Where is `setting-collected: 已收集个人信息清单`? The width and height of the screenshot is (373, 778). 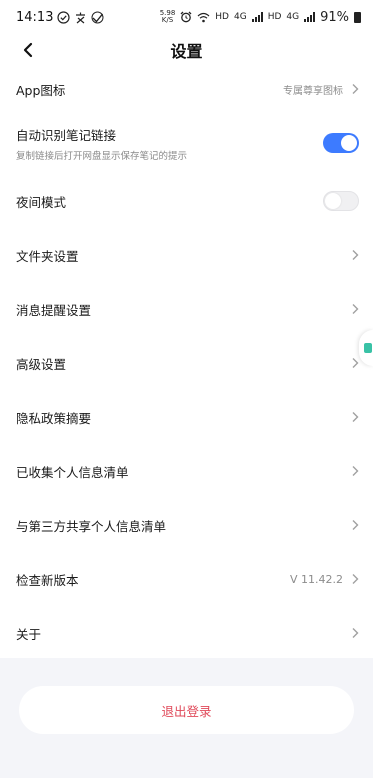 setting-collected: 已收集个人信息清单 is located at coordinates (186, 471).